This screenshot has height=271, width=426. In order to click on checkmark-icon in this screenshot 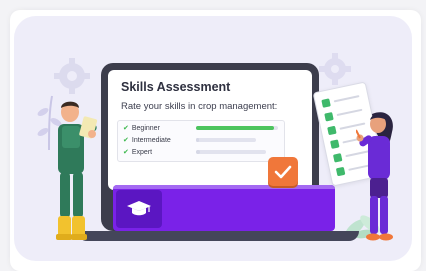, I will do `click(283, 171)`.